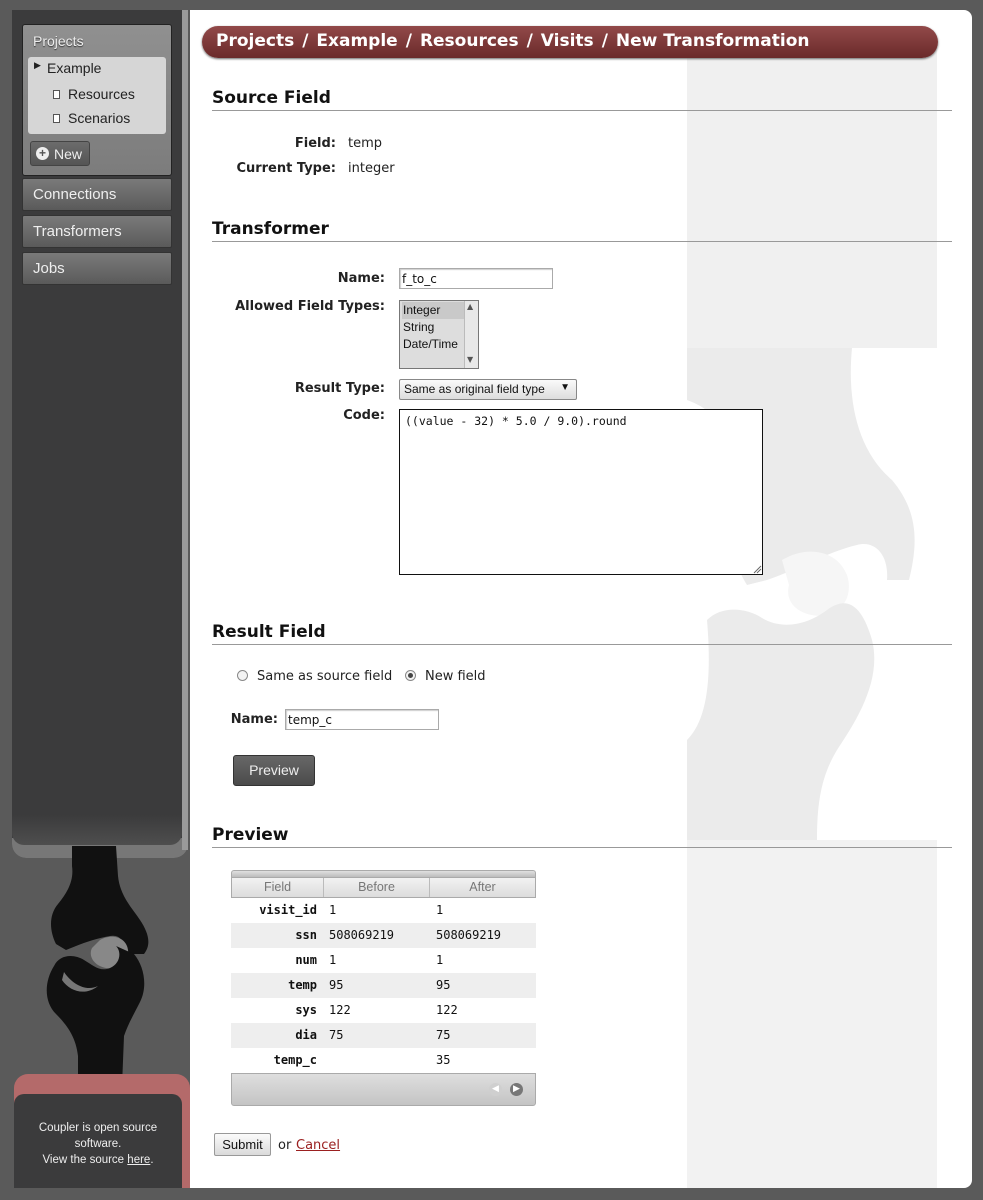 This screenshot has width=983, height=1200. Describe the element at coordinates (443, 1035) in the screenshot. I see `row-after: 75` at that location.